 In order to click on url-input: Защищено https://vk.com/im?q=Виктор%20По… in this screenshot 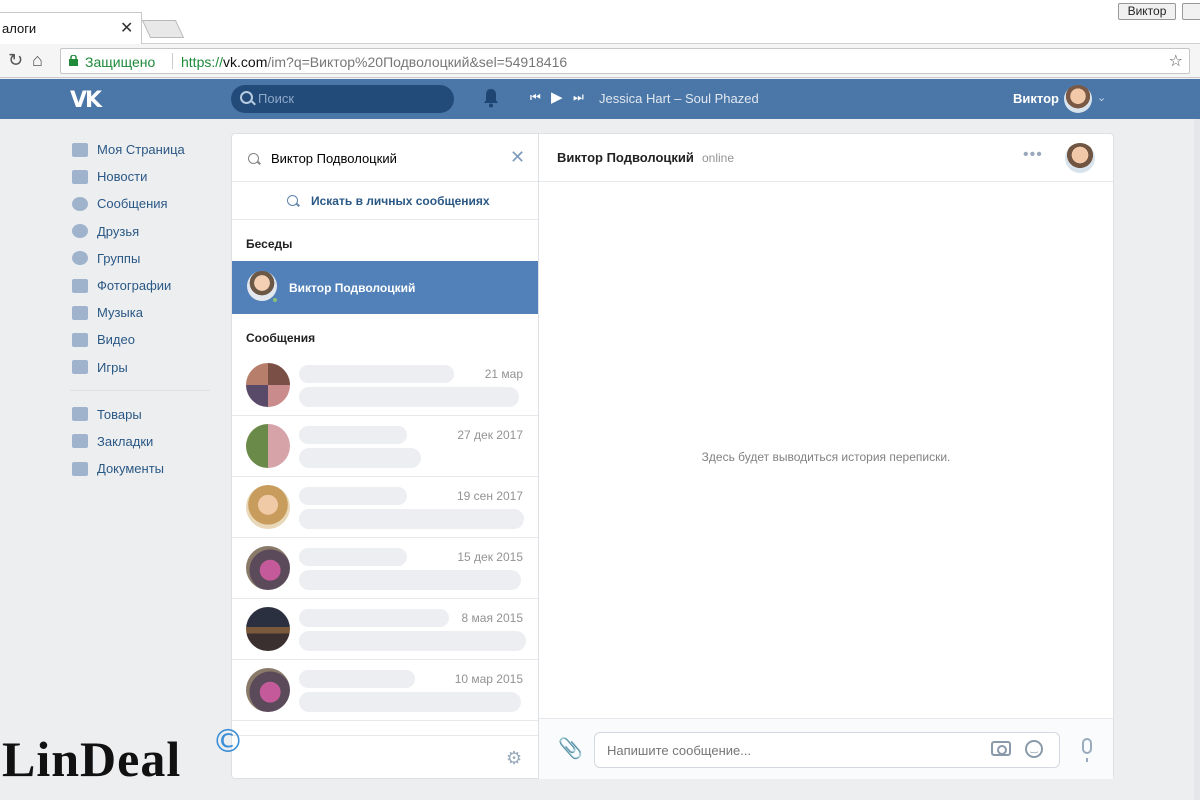, I will do `click(625, 61)`.